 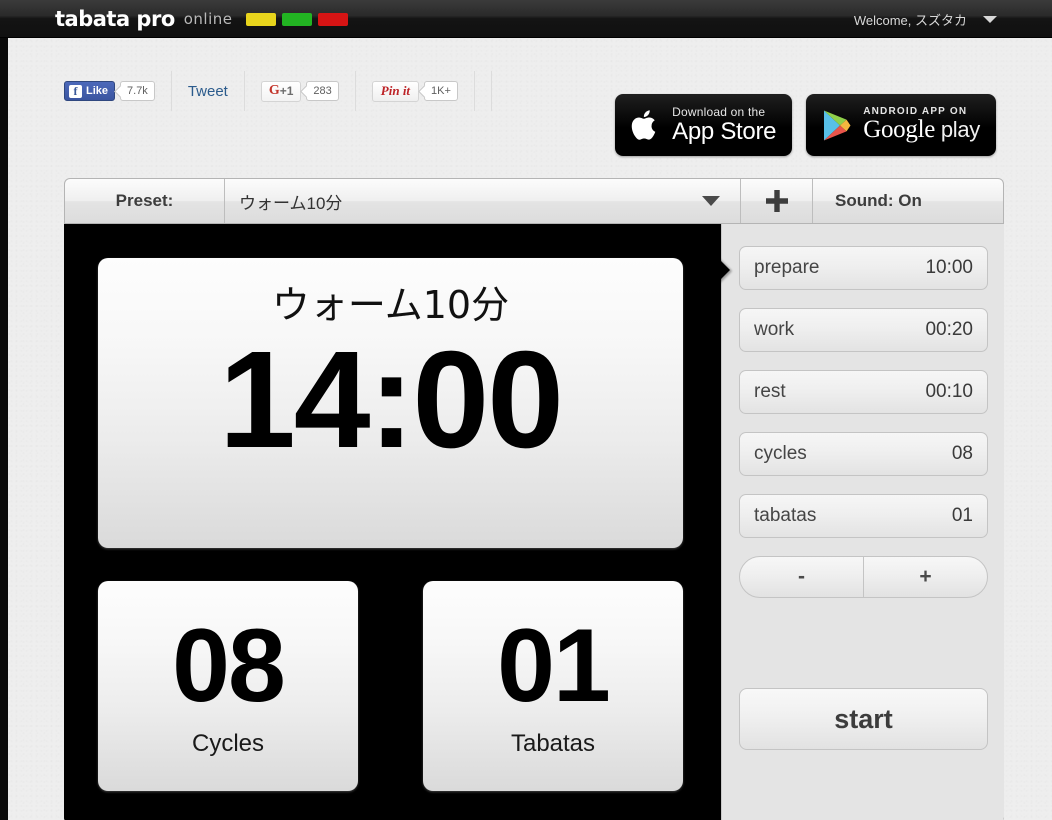 What do you see at coordinates (391, 400) in the screenshot?
I see `timer-display-time: 14:00` at bounding box center [391, 400].